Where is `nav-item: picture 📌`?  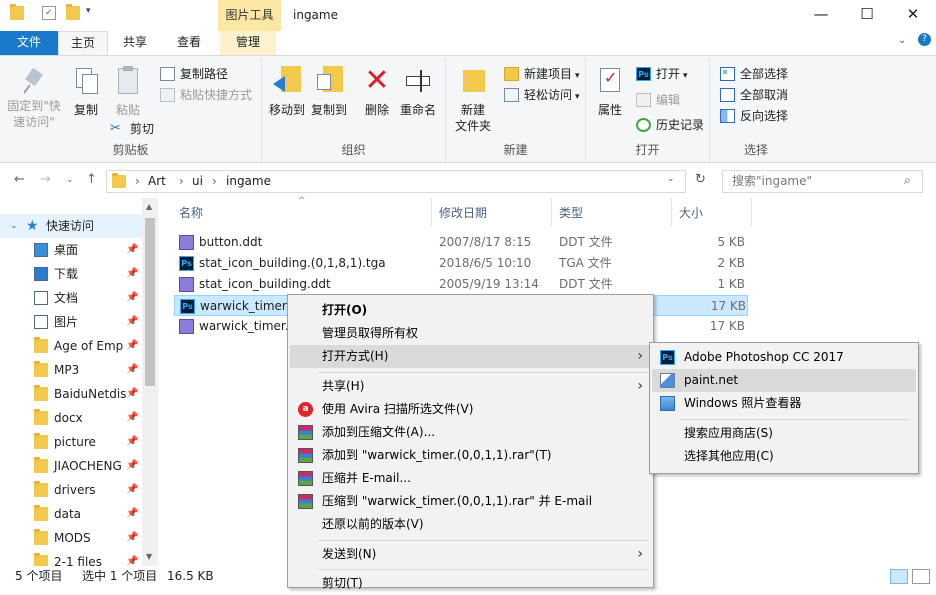
nav-item: picture 📌 is located at coordinates (71, 442).